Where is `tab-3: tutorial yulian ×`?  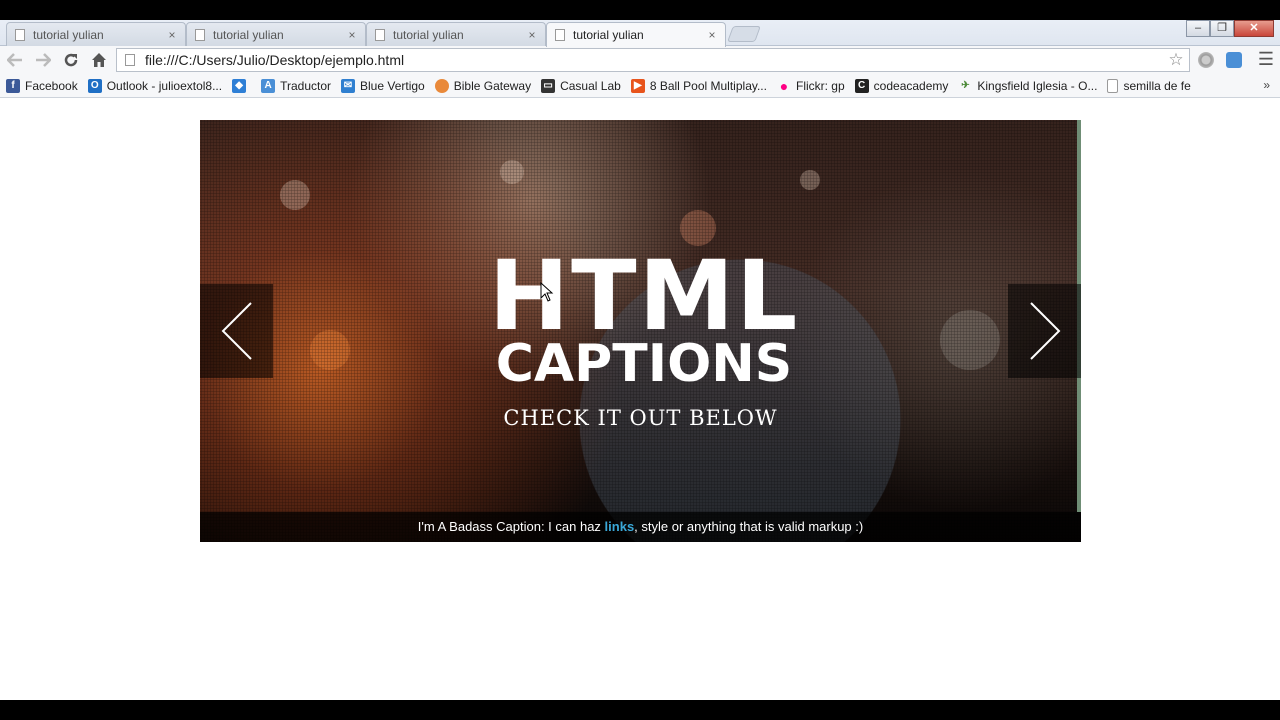 tab-3: tutorial yulian × is located at coordinates (456, 34).